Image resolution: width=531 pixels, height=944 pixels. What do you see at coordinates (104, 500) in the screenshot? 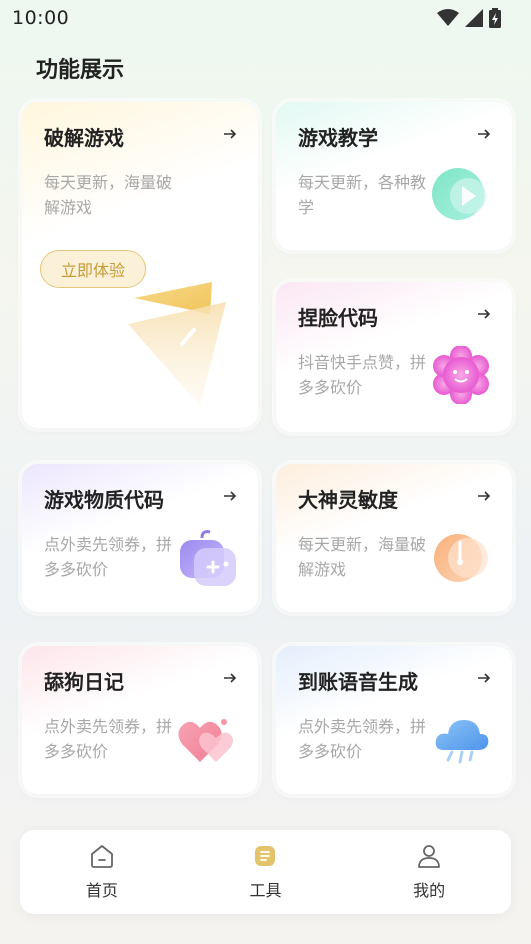
I see `card-title: 游戏物质代码` at bounding box center [104, 500].